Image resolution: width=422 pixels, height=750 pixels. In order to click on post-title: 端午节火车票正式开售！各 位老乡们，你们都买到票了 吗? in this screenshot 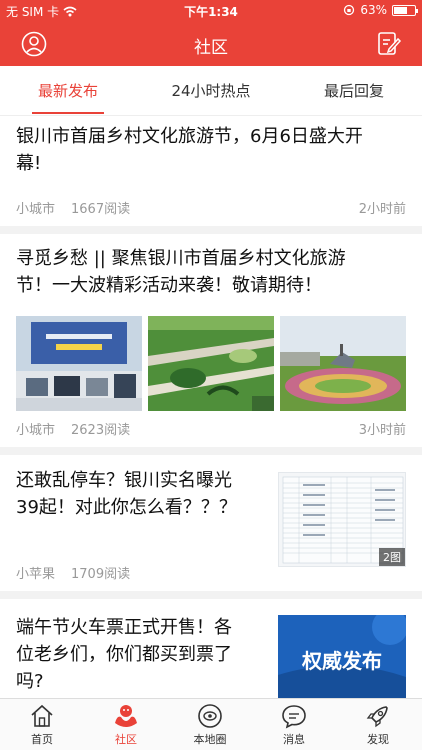, I will do `click(143, 654)`.